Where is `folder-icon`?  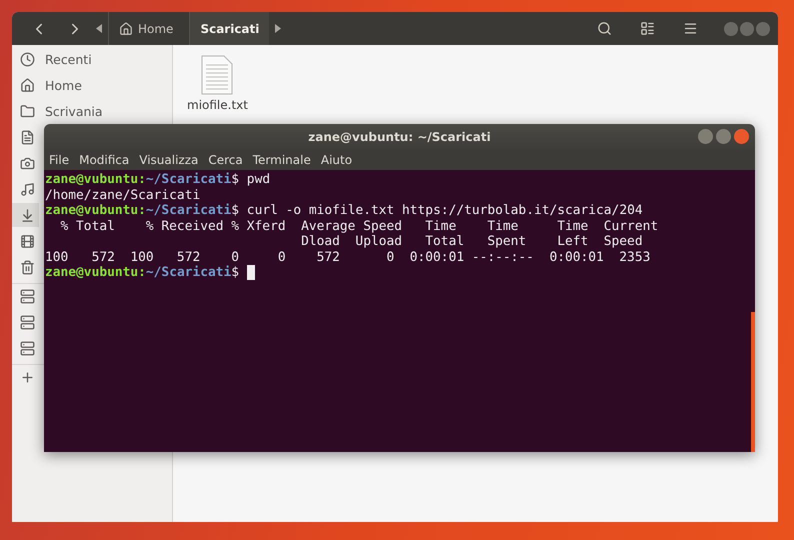
folder-icon is located at coordinates (27, 111).